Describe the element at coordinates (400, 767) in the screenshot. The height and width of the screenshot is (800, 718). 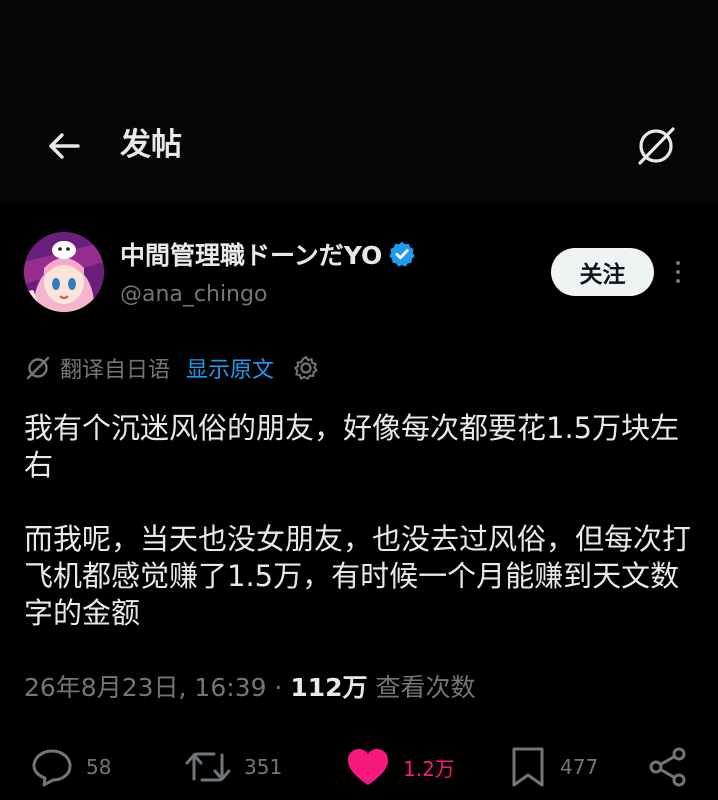
I see `like-button: 1.2万` at that location.